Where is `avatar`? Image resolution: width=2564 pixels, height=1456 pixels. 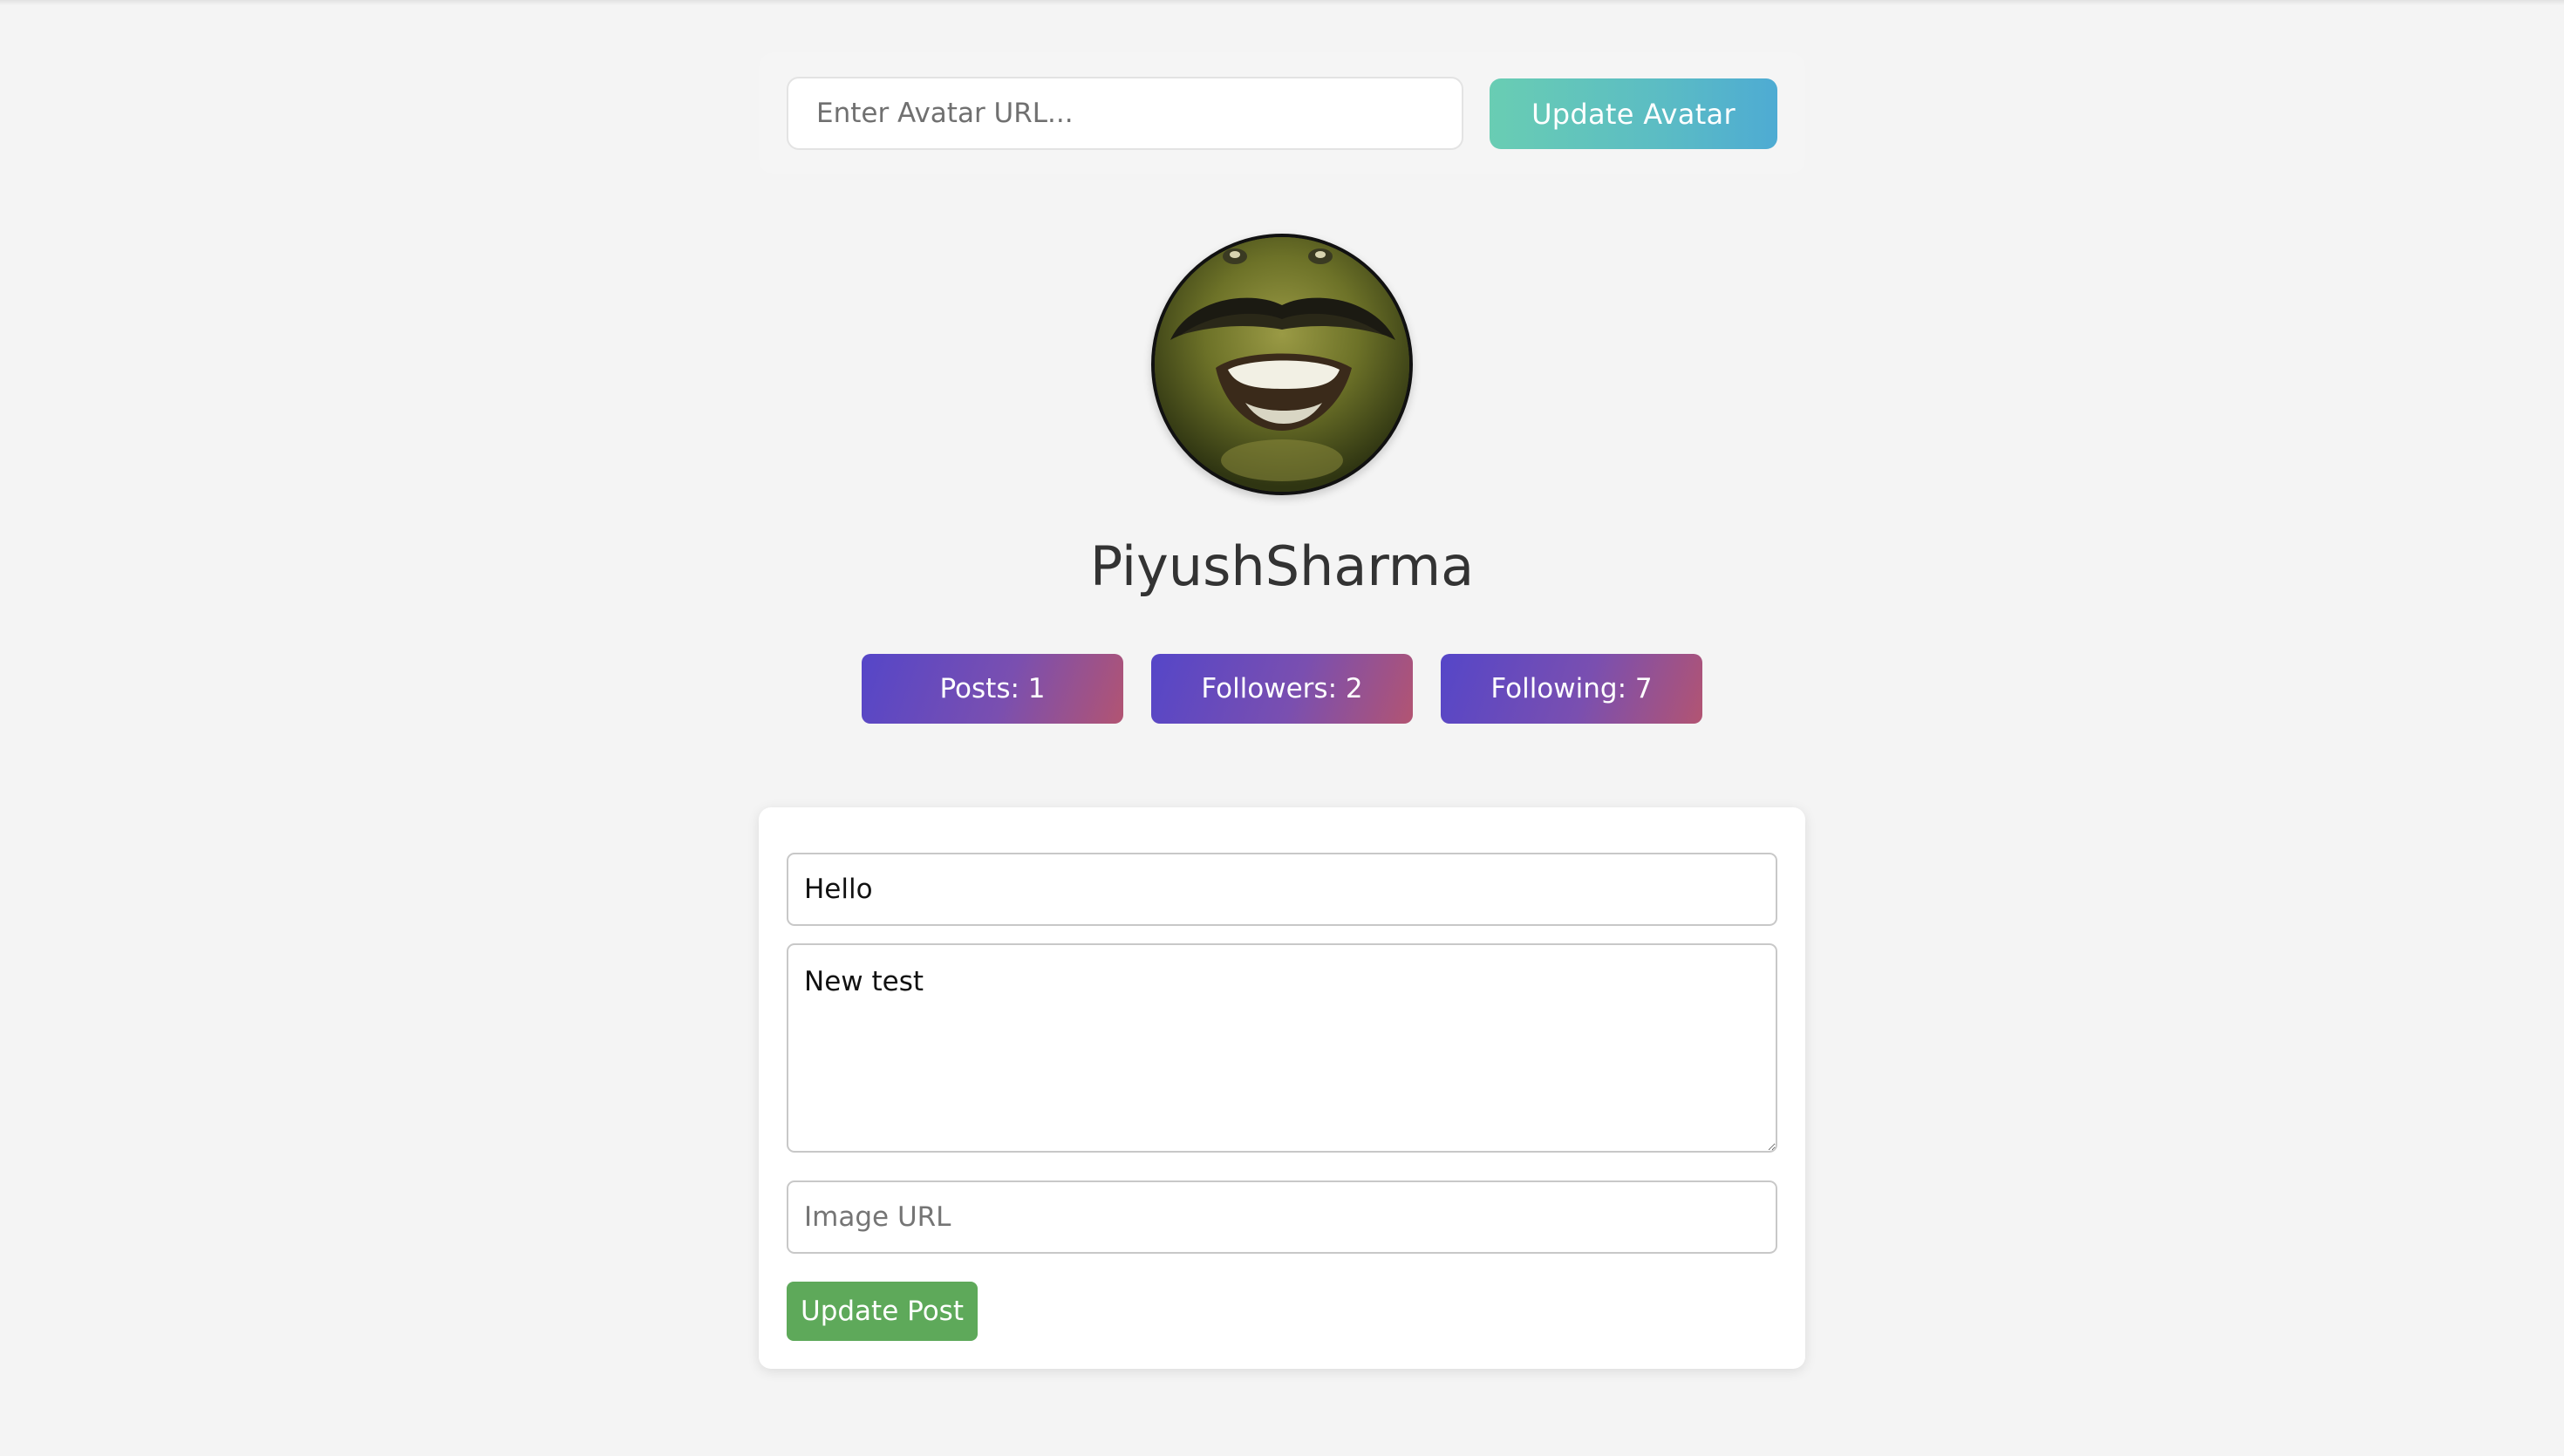 avatar is located at coordinates (1282, 364).